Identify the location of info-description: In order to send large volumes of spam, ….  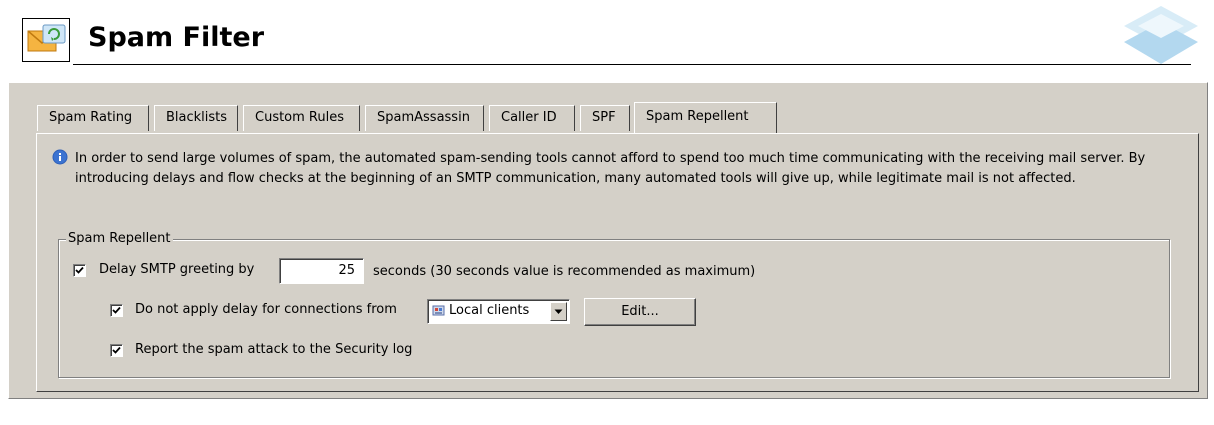
(610, 168).